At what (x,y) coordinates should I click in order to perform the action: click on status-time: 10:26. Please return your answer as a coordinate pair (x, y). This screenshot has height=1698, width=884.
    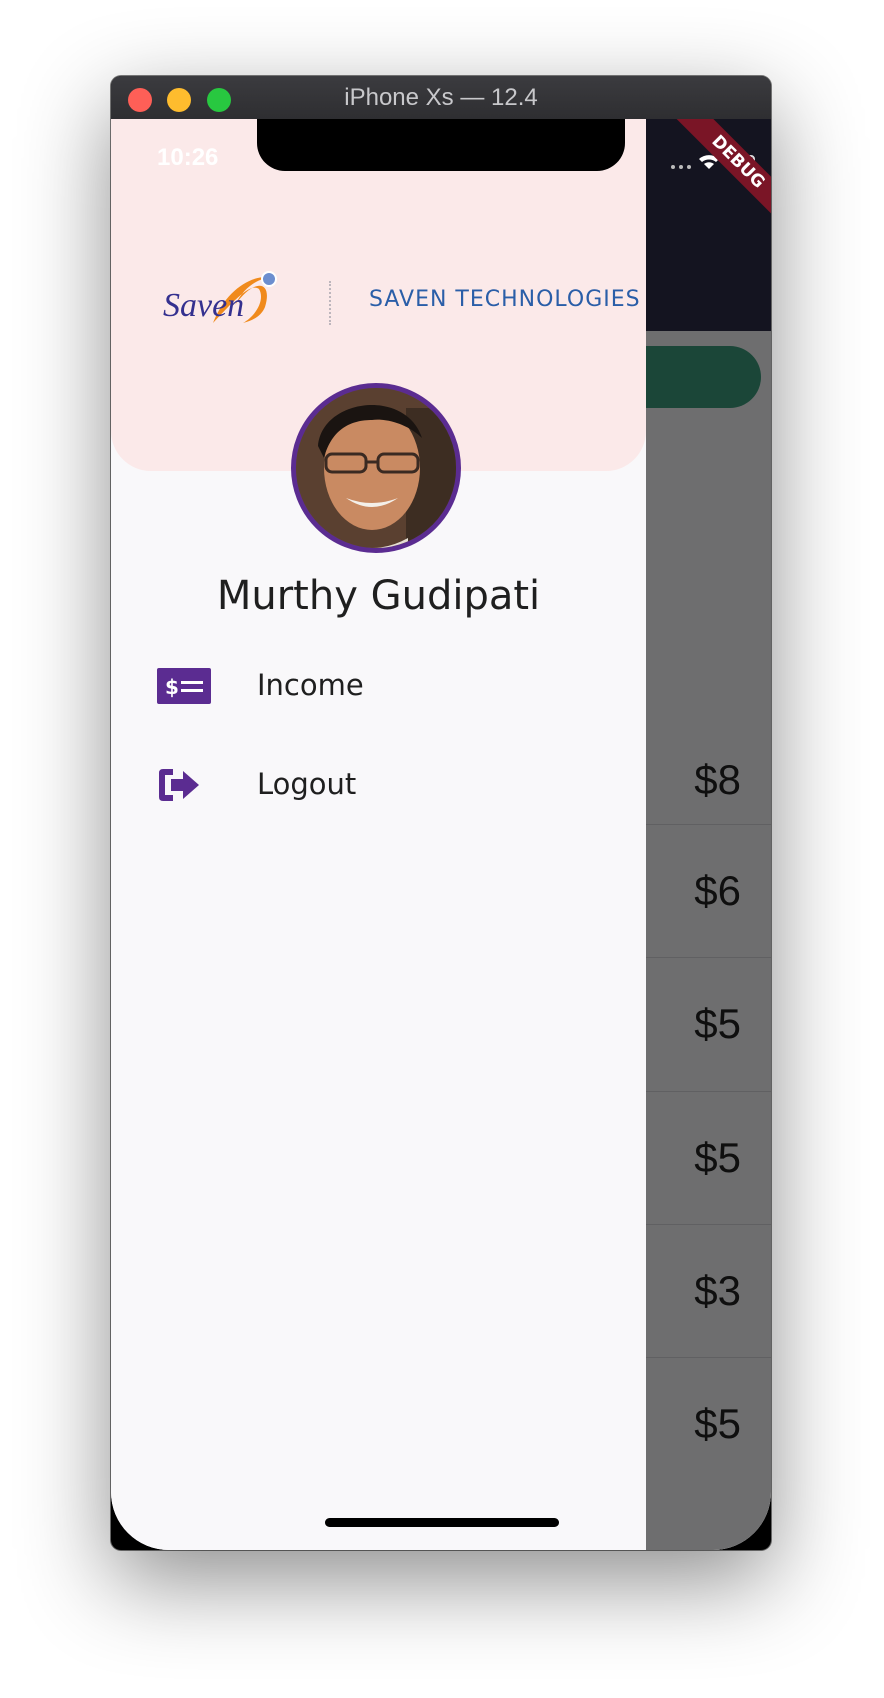
    Looking at the image, I should click on (188, 157).